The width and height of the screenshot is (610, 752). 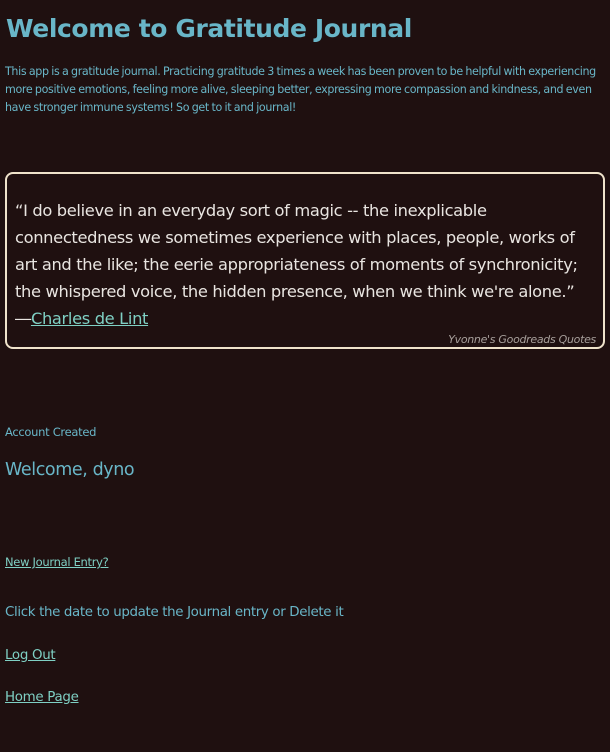 What do you see at coordinates (42, 698) in the screenshot?
I see `home-page-link: Home Page` at bounding box center [42, 698].